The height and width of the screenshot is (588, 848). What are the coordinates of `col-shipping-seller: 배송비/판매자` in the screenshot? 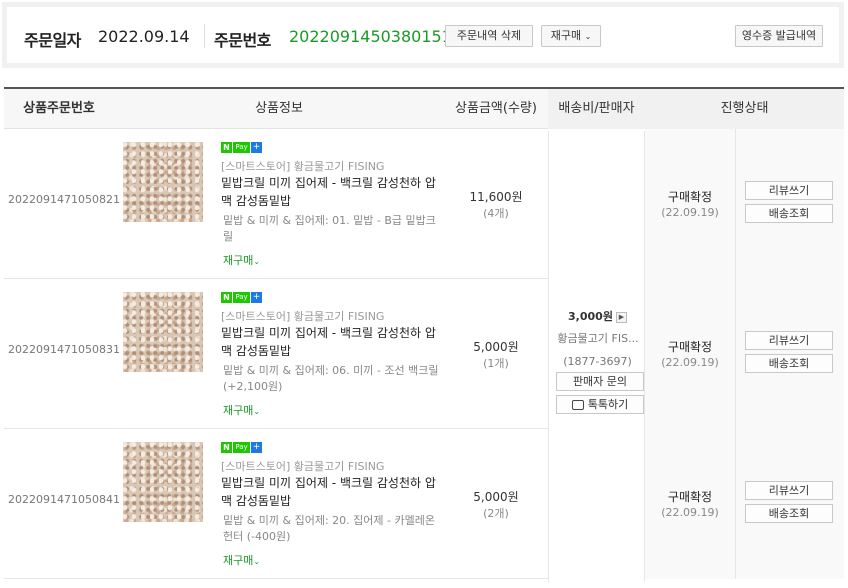 It's located at (596, 109).